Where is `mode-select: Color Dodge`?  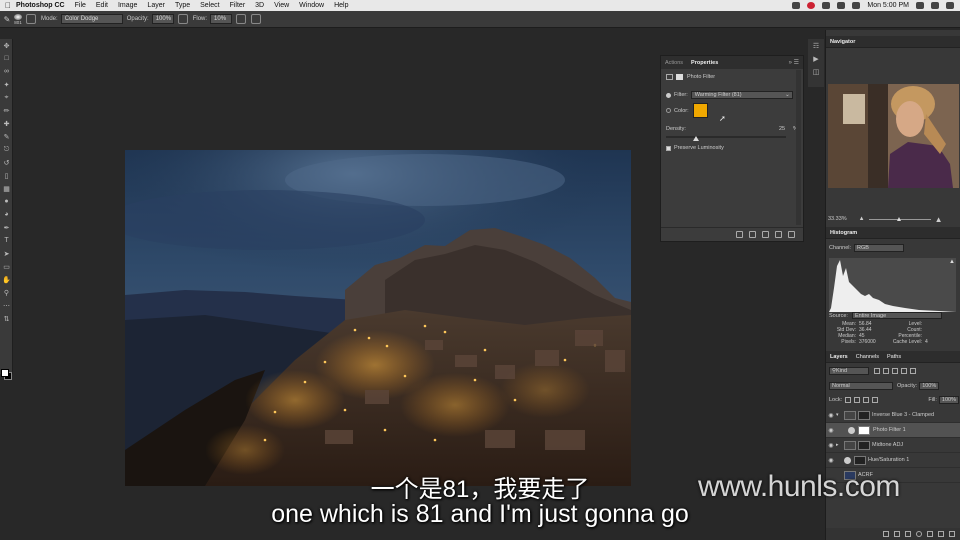 mode-select: Color Dodge is located at coordinates (91, 19).